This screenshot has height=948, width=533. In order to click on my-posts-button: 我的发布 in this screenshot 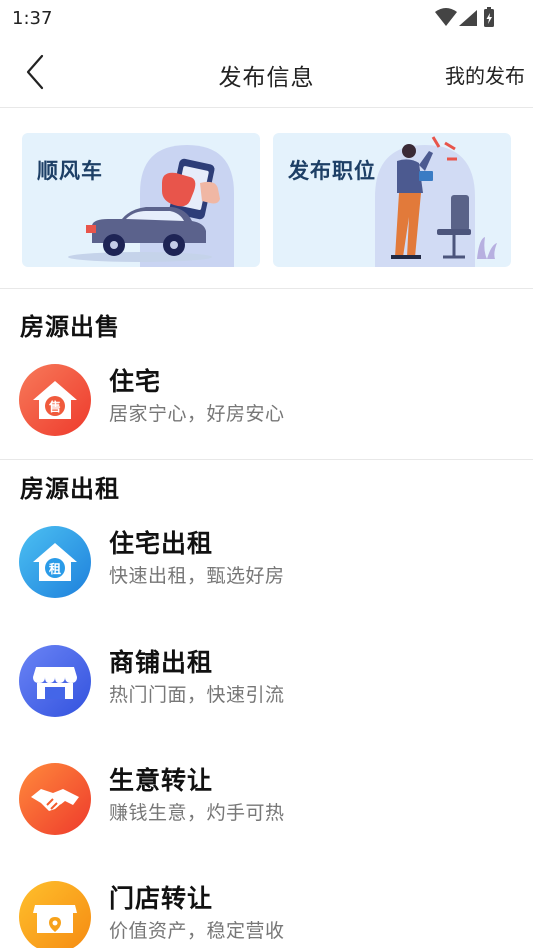, I will do `click(485, 74)`.